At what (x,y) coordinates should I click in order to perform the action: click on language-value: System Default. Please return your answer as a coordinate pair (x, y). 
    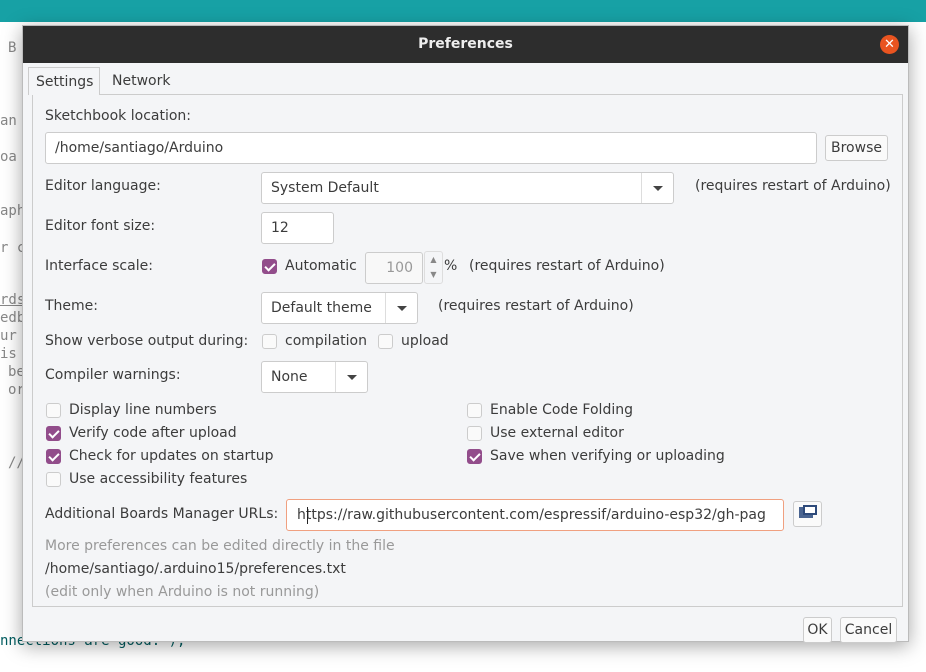
    Looking at the image, I should click on (325, 188).